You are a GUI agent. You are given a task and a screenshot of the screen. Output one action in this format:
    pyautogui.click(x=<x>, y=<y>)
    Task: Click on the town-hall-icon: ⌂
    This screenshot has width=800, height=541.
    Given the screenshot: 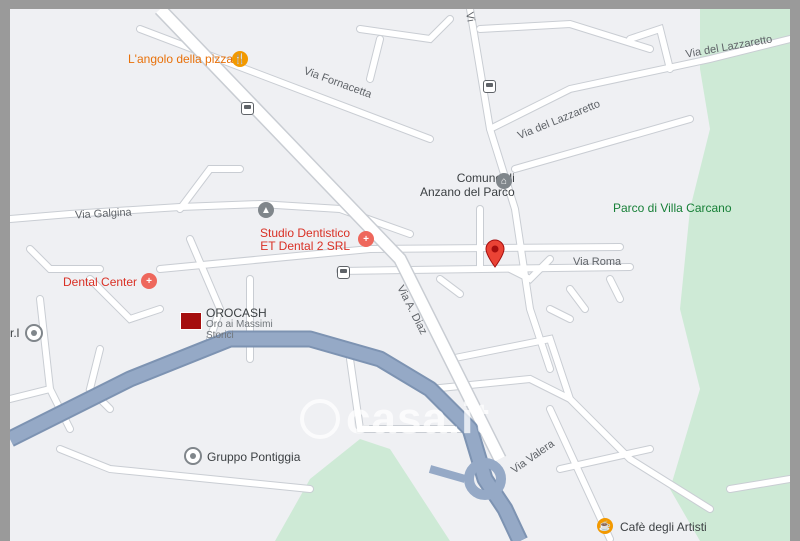 What is the action you would take?
    pyautogui.click(x=504, y=181)
    